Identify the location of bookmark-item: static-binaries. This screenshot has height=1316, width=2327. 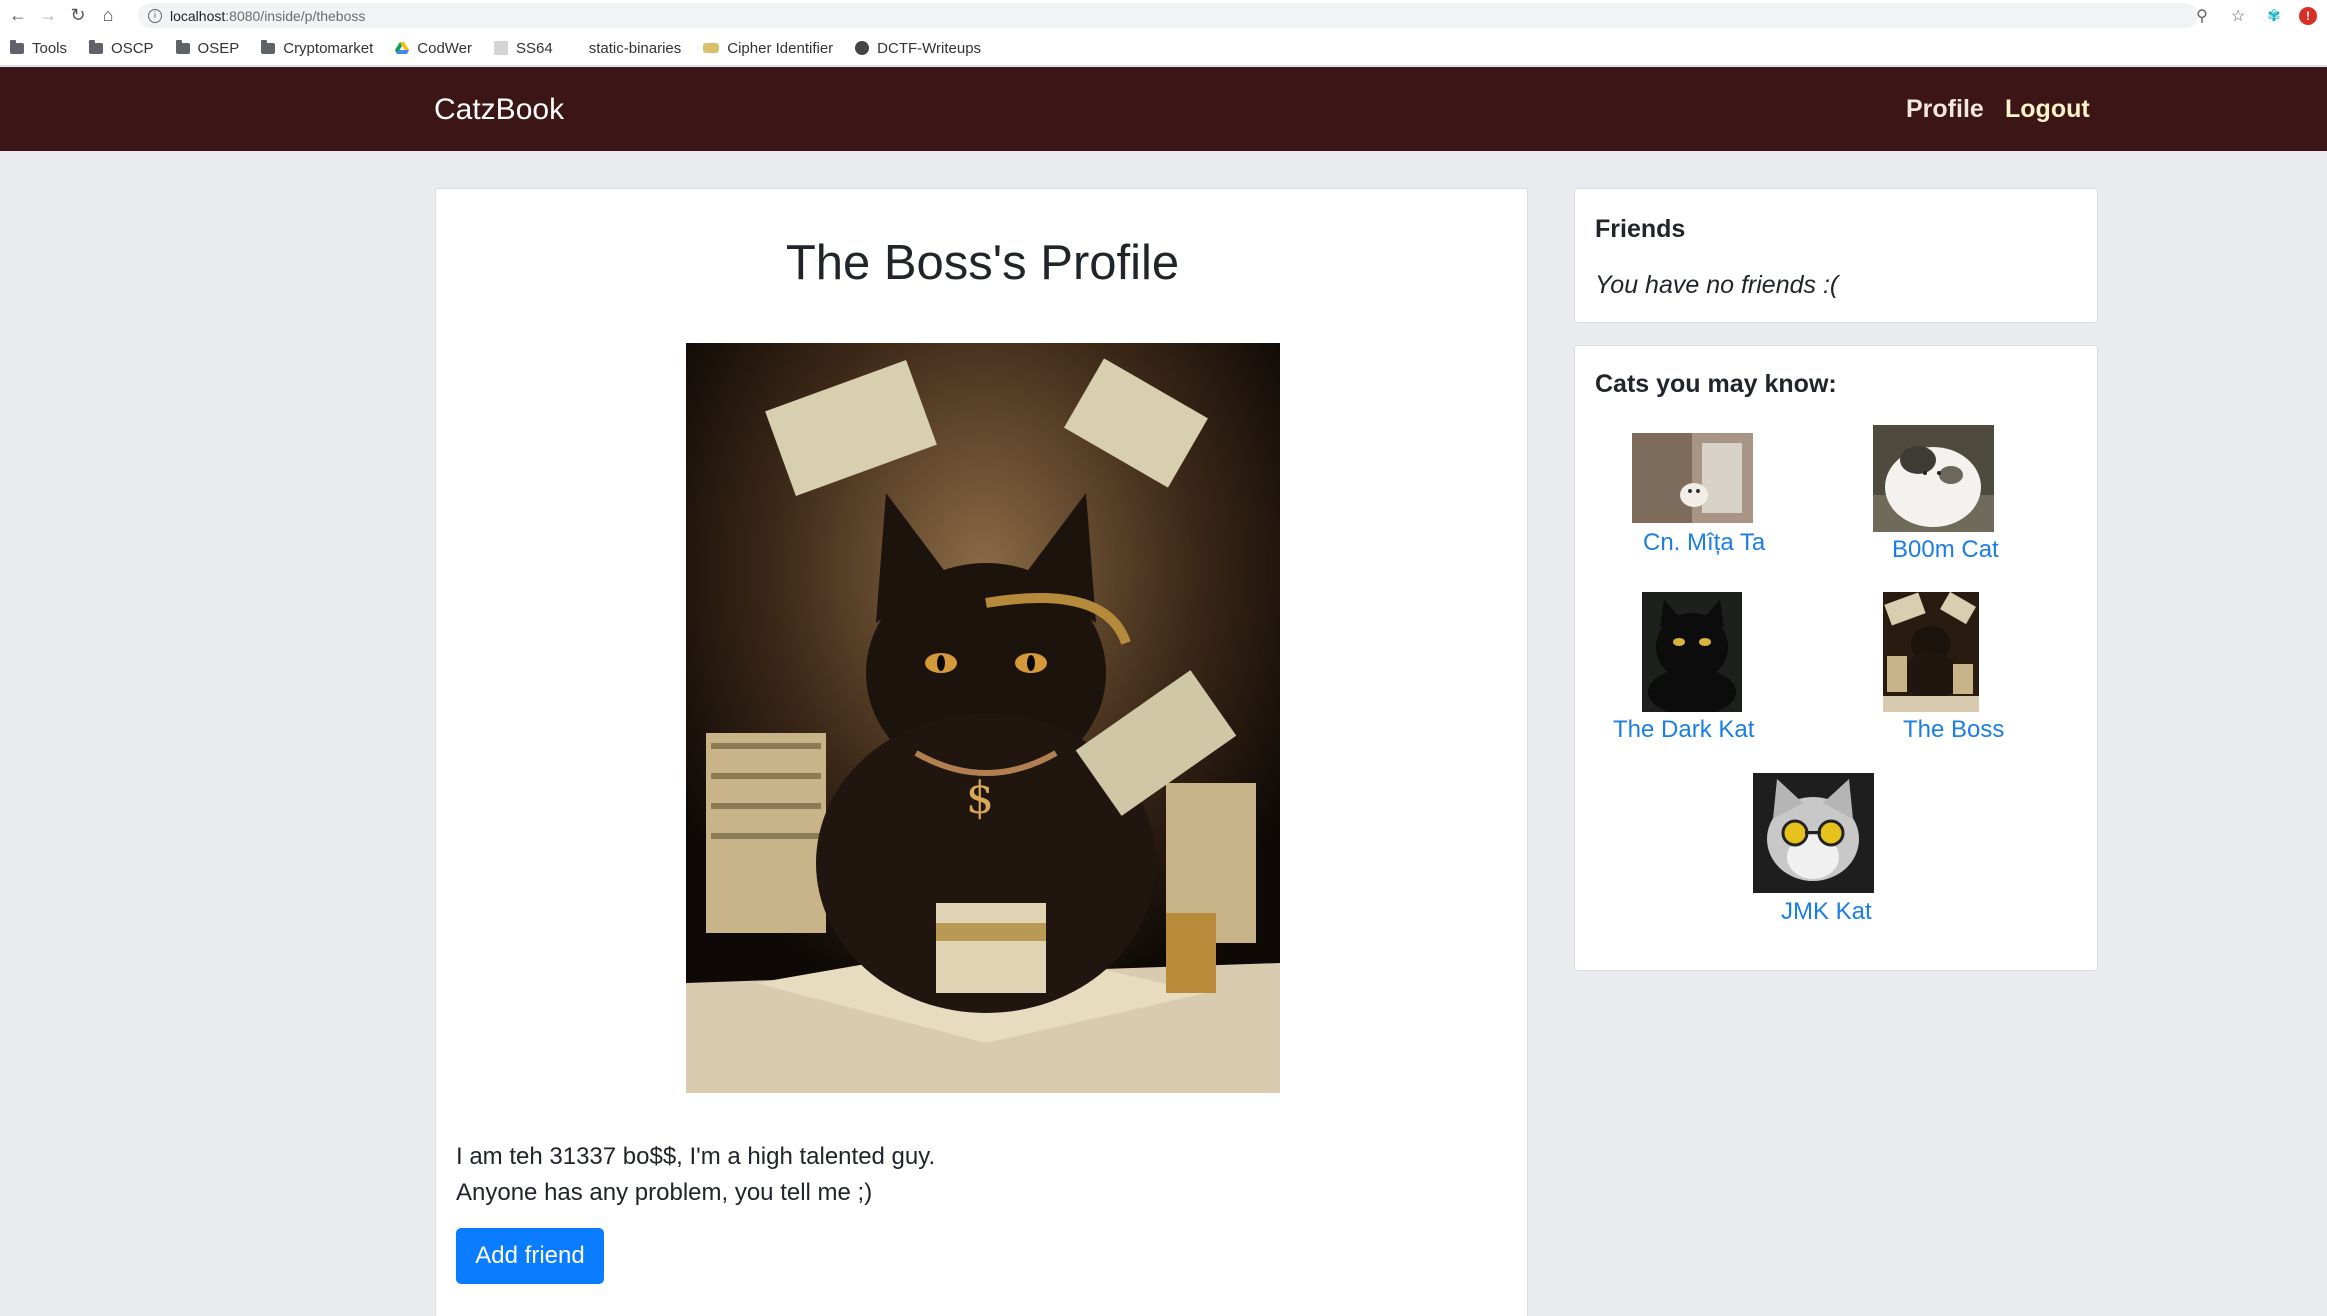
(635, 48).